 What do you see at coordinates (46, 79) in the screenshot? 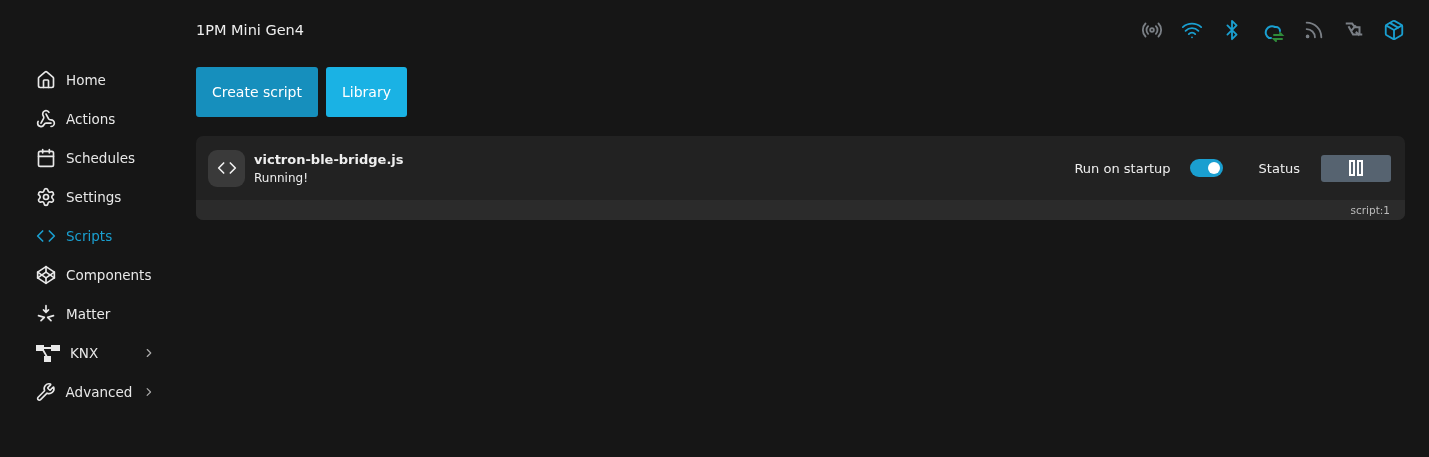
I see `home-icon` at bounding box center [46, 79].